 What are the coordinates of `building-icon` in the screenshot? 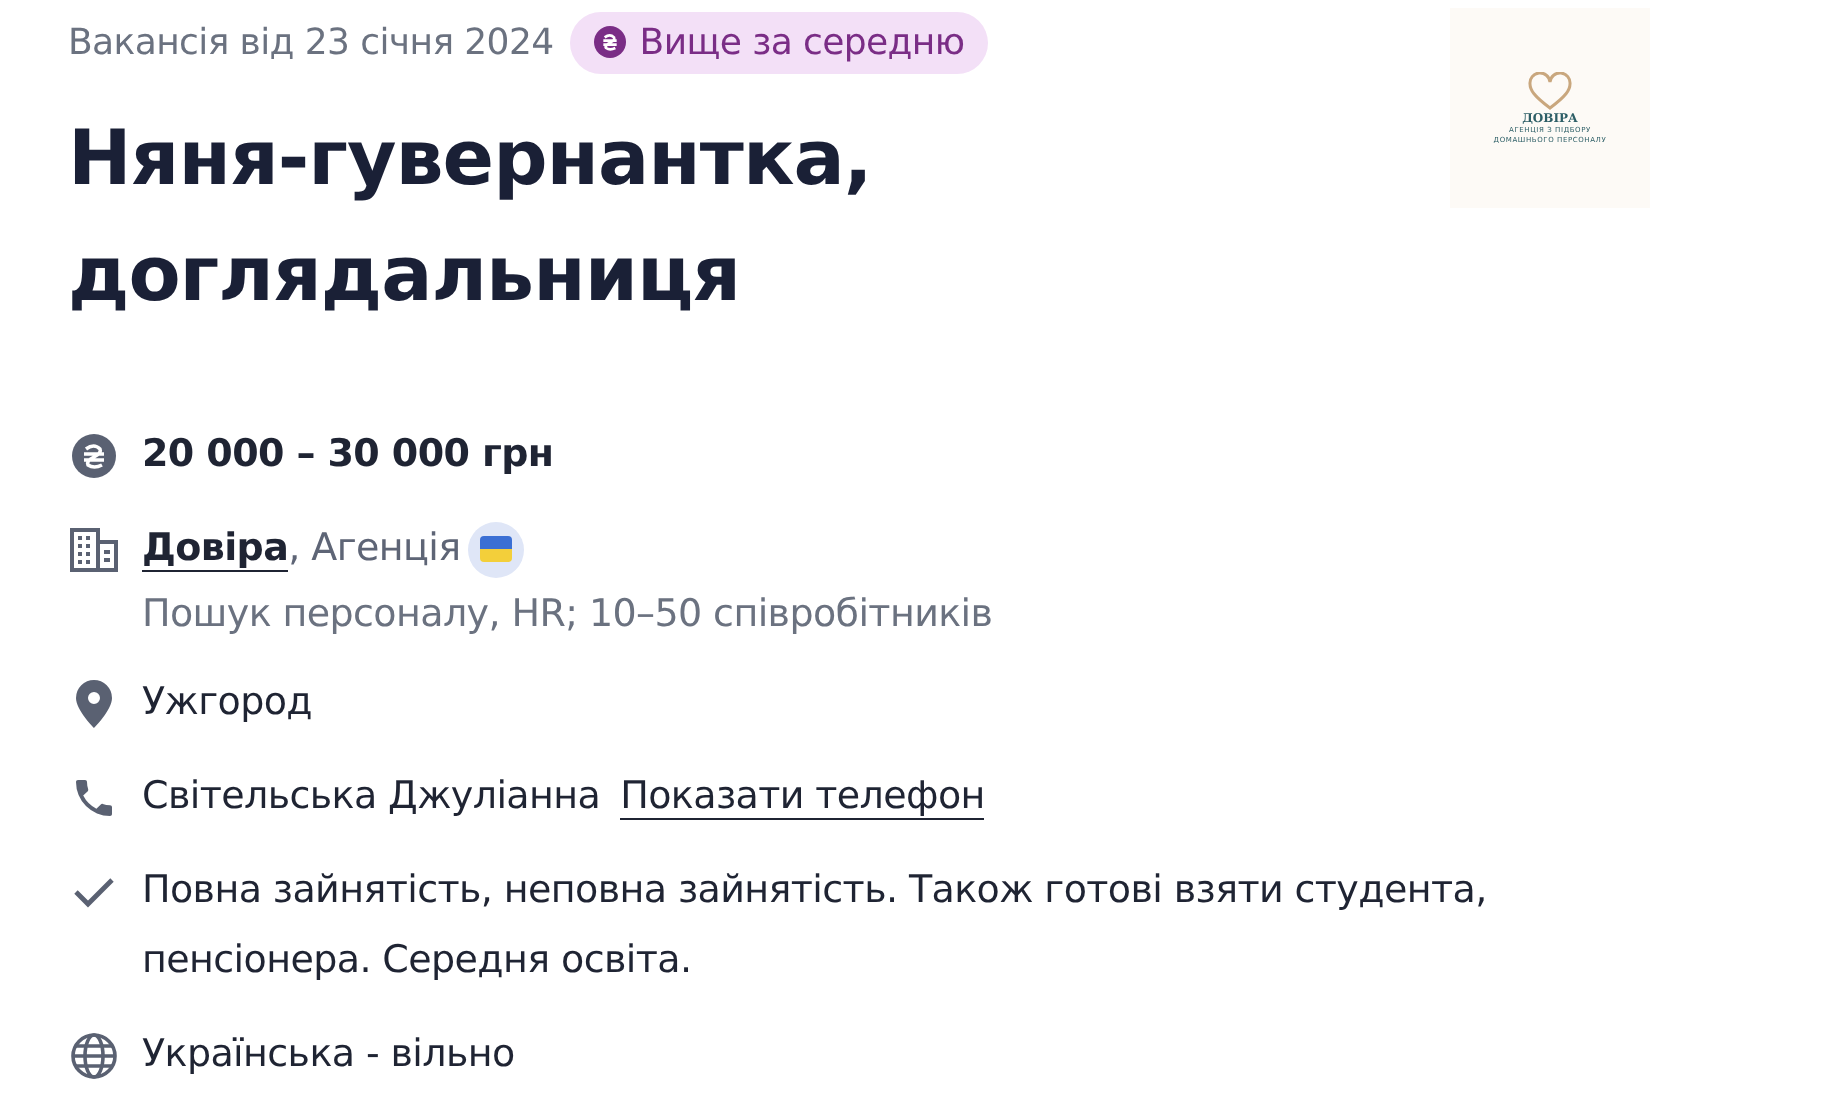 It's located at (94, 550).